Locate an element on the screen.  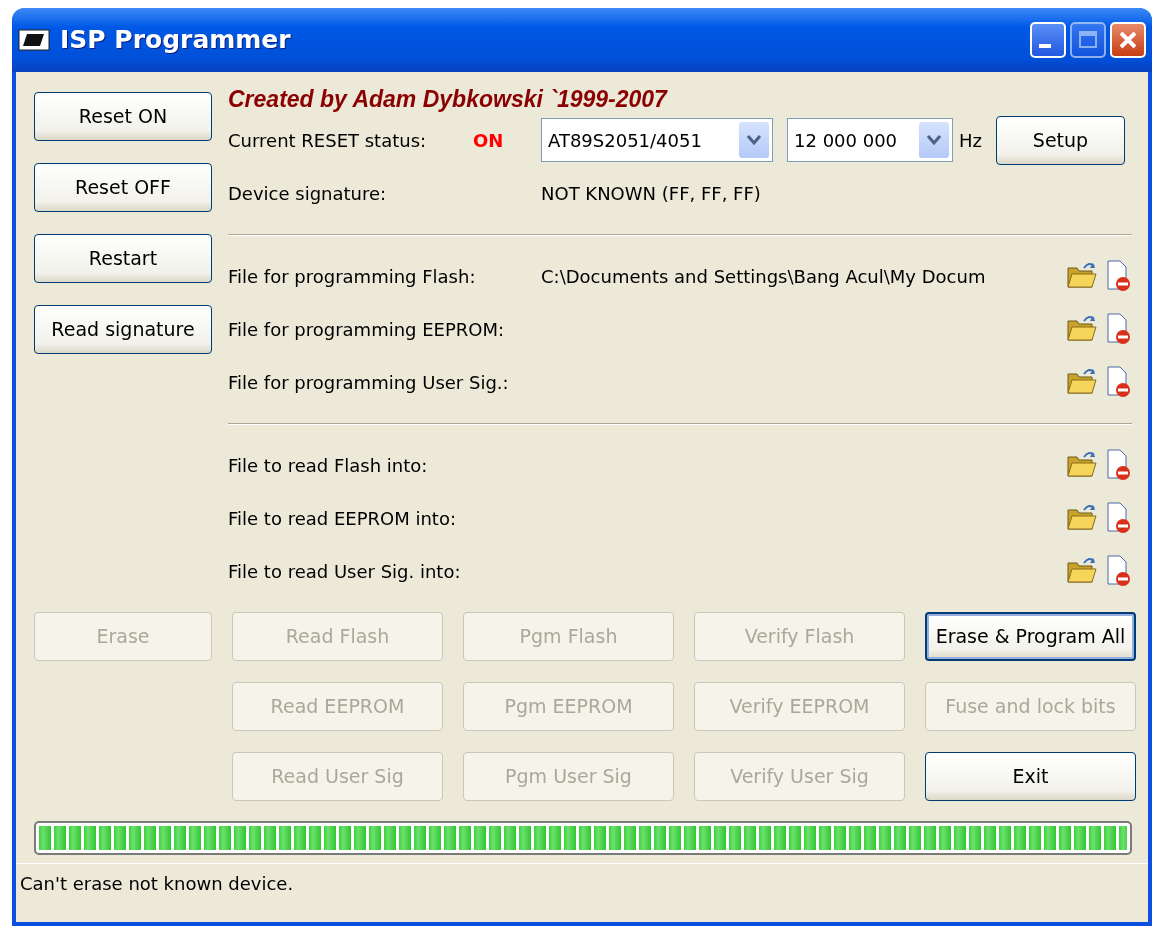
device-dropdown: AT89S2051/4051 is located at coordinates (657, 140).